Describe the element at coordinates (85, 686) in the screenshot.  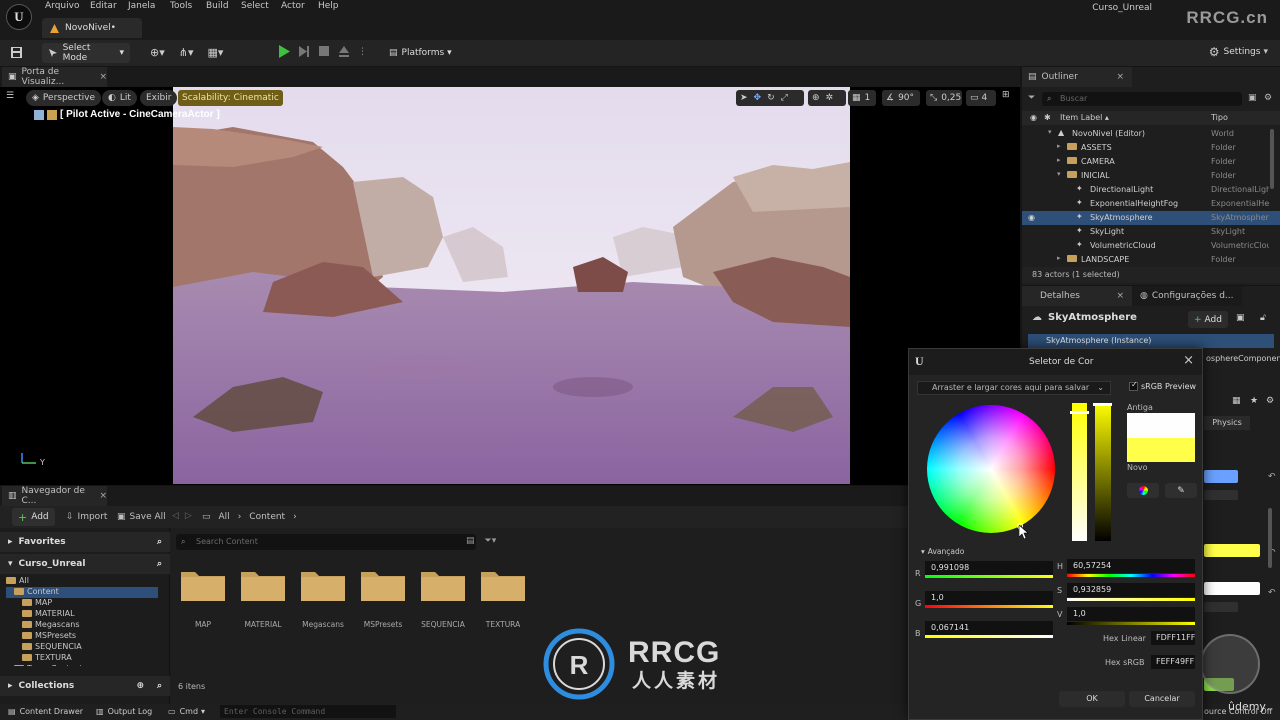
I see `collections-header: ▸ Collections ⊕ ⌕` at that location.